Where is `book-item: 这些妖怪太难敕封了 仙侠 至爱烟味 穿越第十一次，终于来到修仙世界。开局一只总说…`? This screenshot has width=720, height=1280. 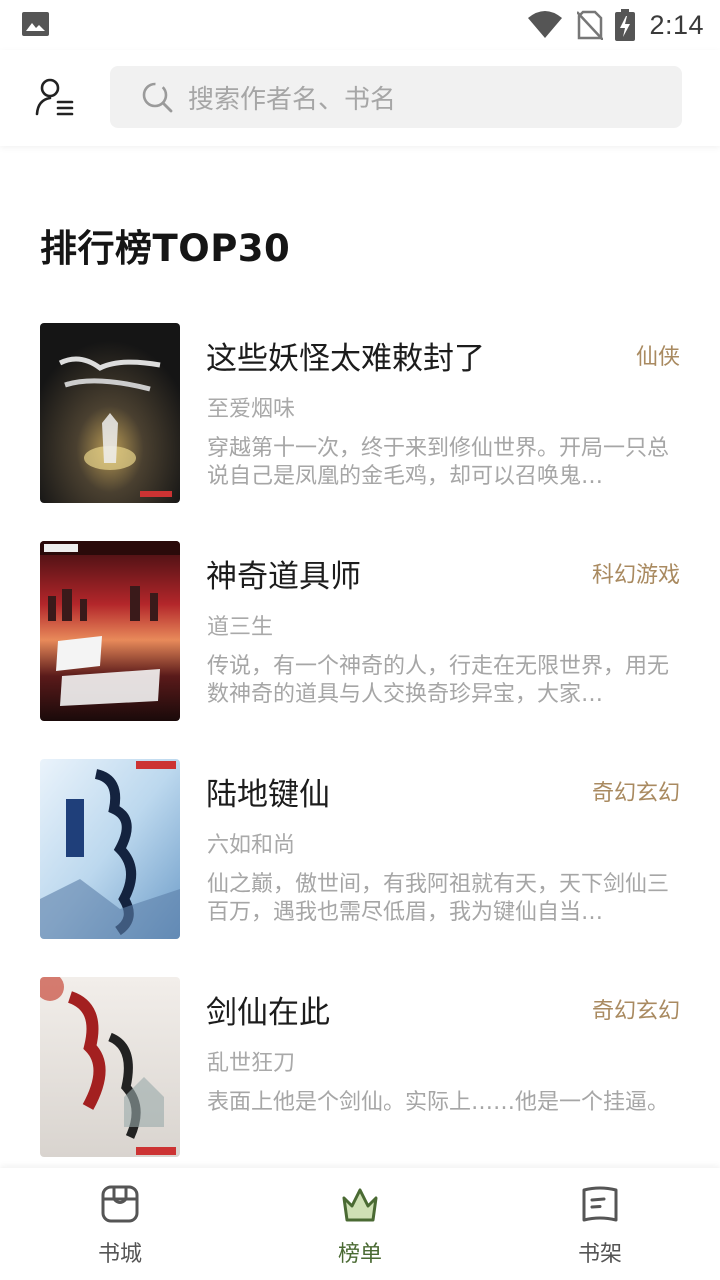 book-item: 这些妖怪太难敕封了 仙侠 至爱烟味 穿越第十一次，终于来到修仙世界。开局一只总说… is located at coordinates (360, 413).